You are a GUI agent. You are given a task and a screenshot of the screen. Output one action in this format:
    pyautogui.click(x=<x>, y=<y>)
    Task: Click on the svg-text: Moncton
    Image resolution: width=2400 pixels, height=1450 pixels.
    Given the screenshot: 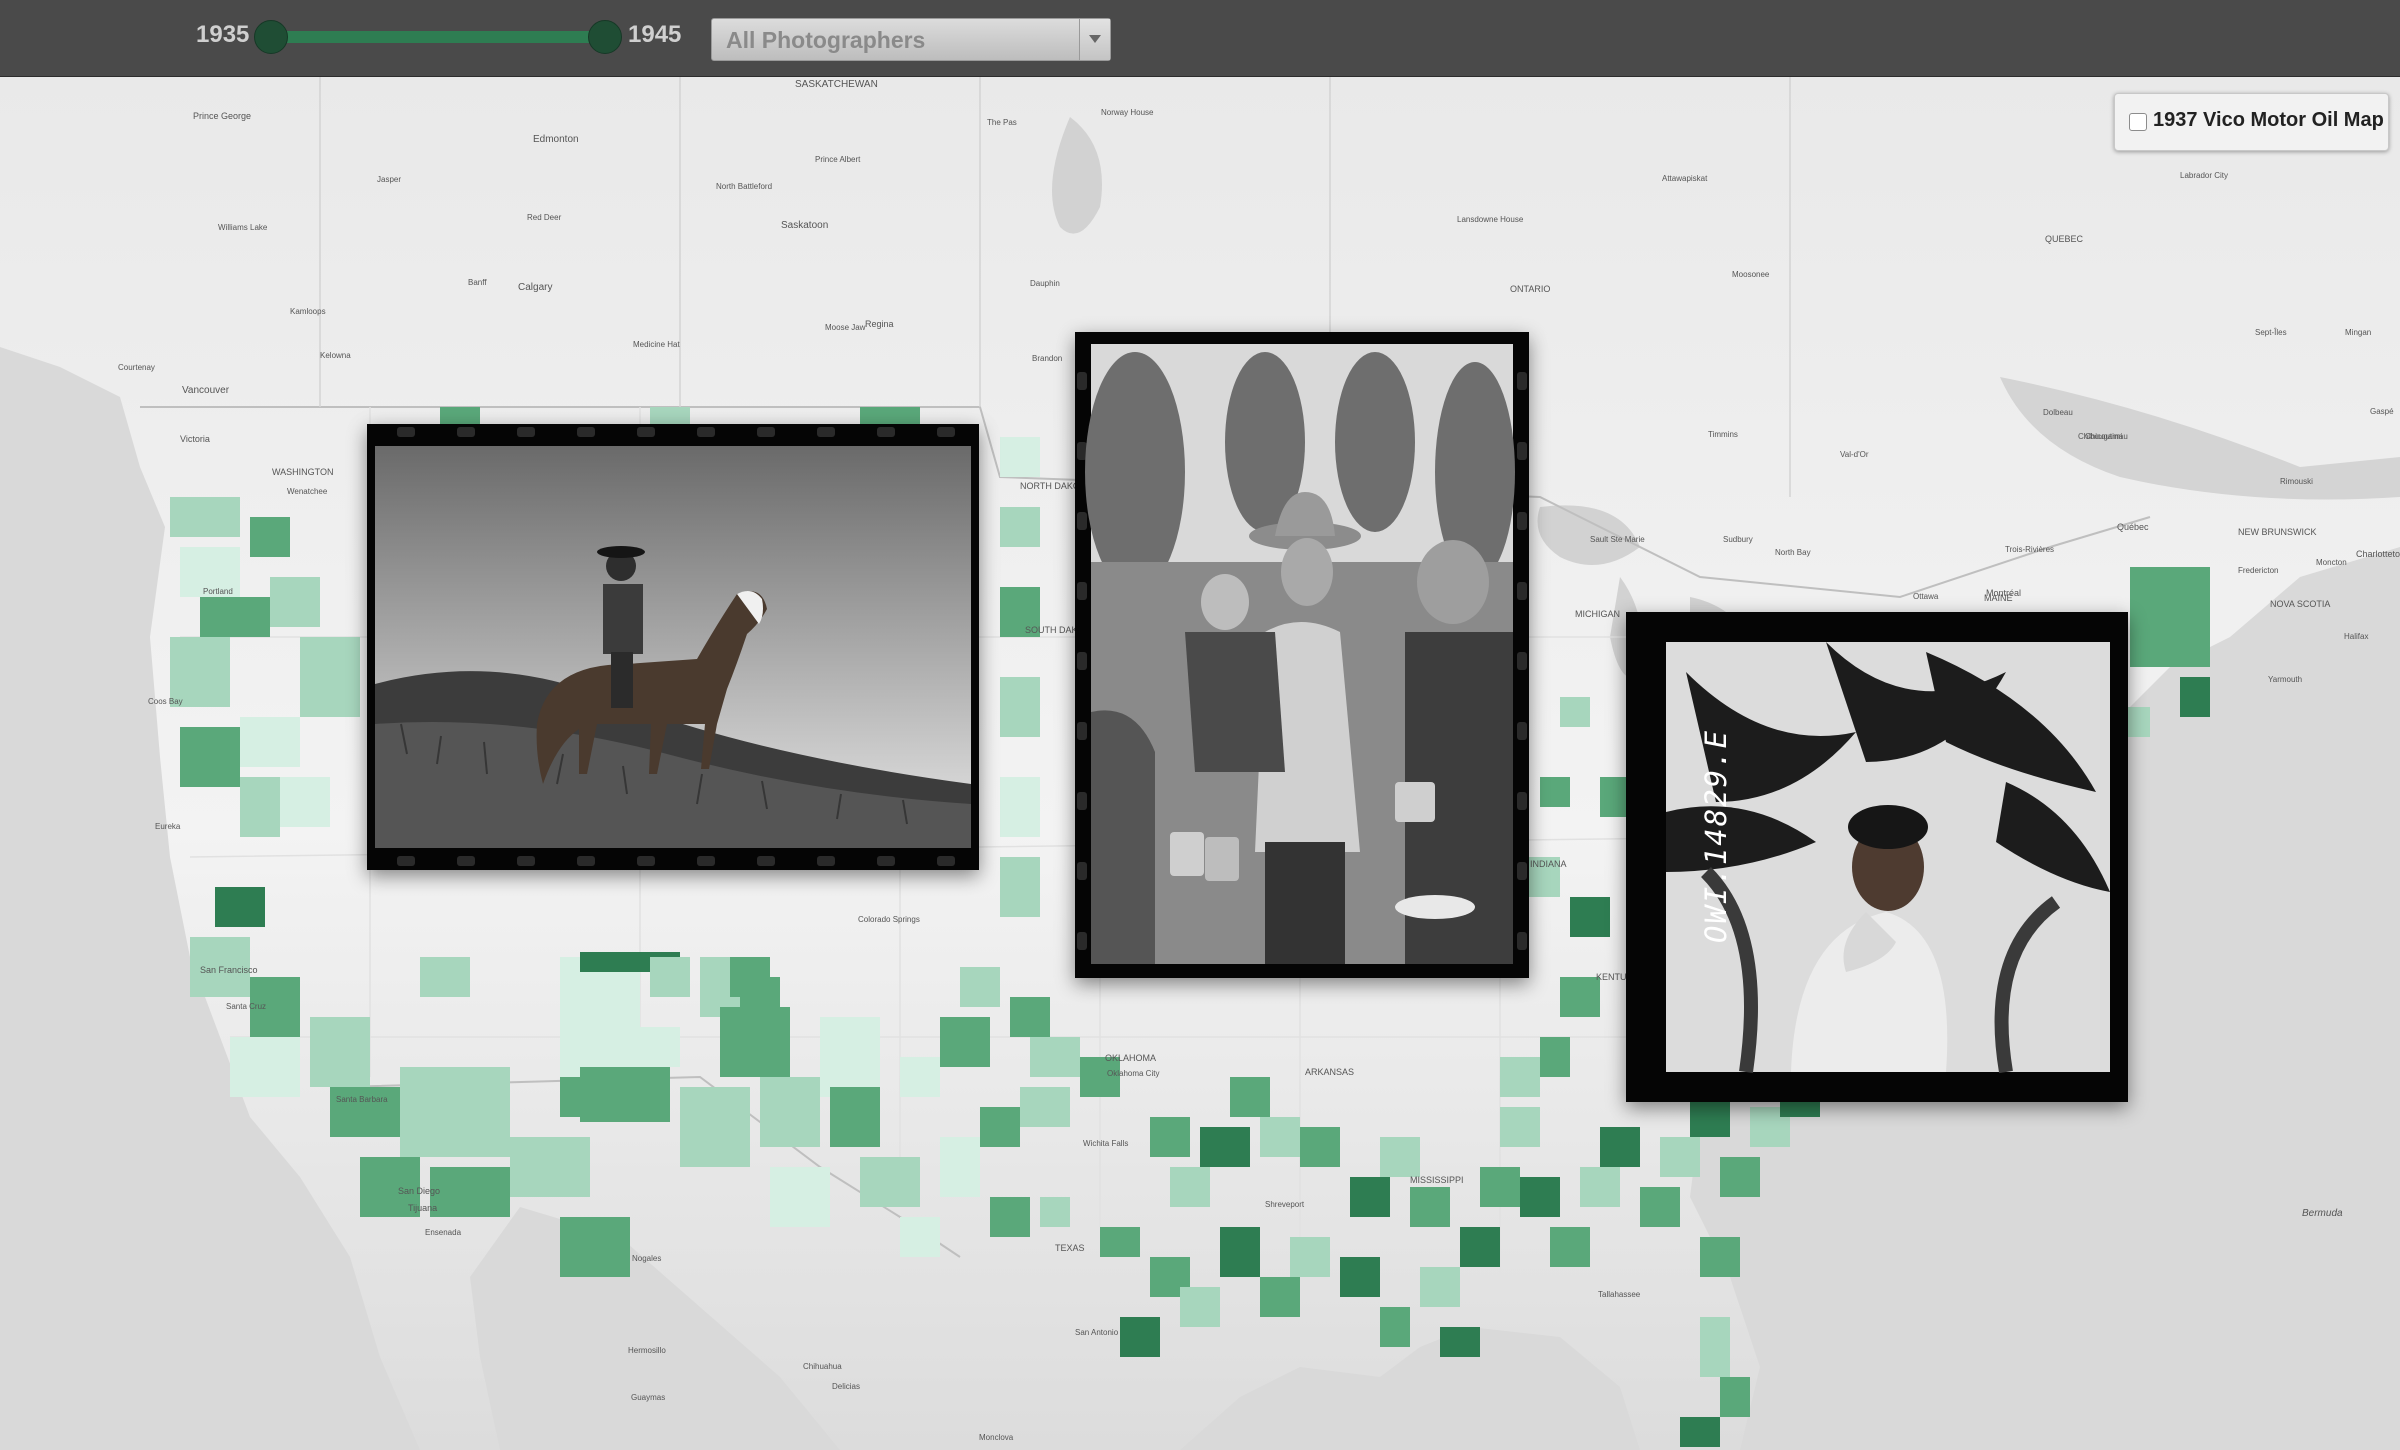 What is the action you would take?
    pyautogui.click(x=2331, y=562)
    